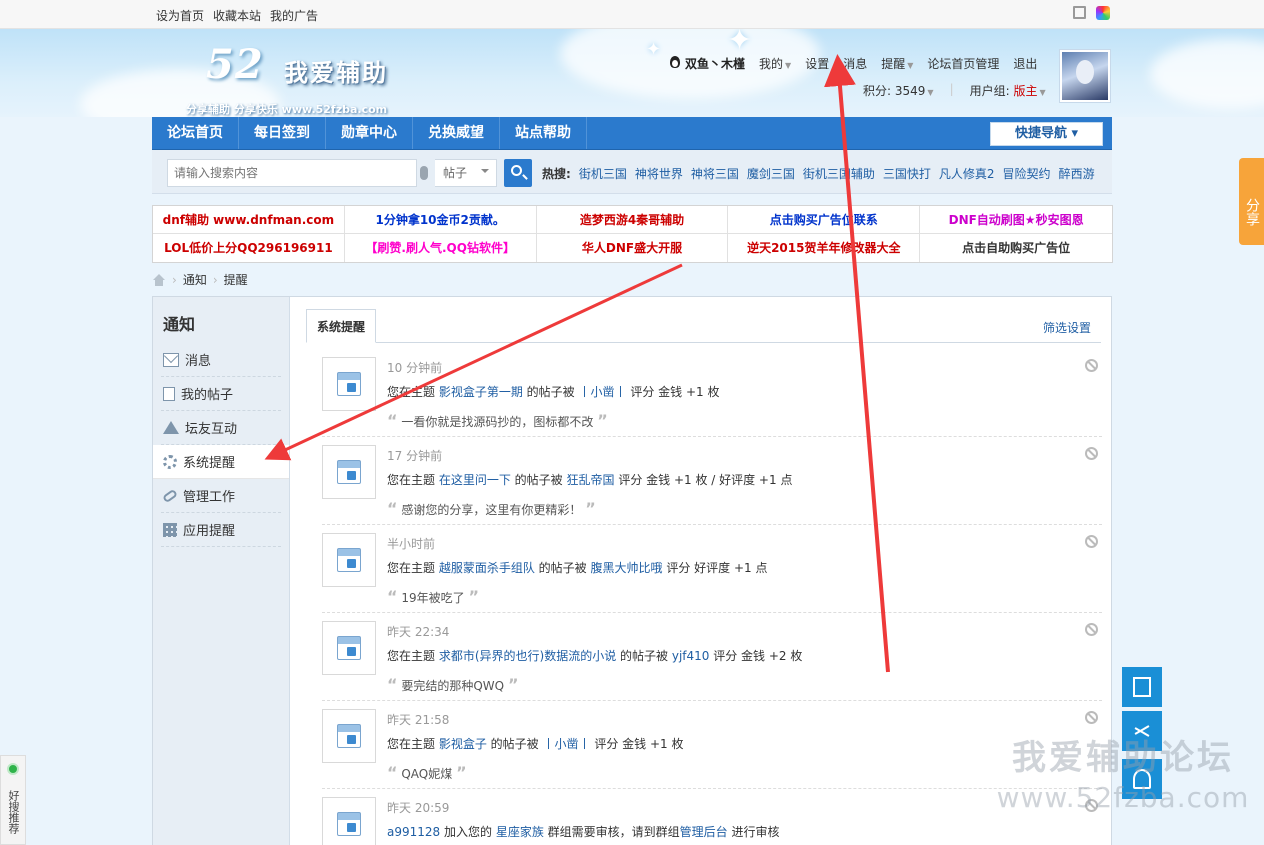 Image resolution: width=1264 pixels, height=845 pixels. I want to click on sidebar-item-system-reminder: 系统提醒, so click(221, 462).